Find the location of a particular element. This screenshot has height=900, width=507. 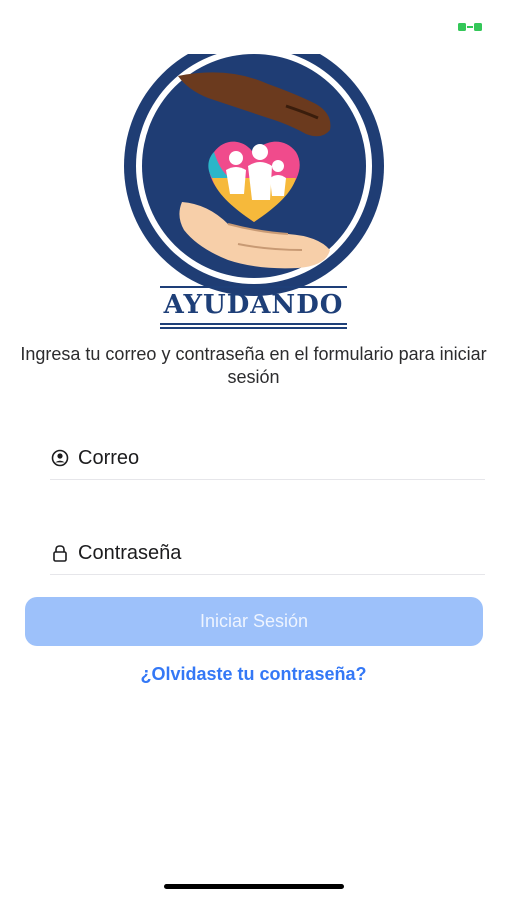

password-input is located at coordinates (273, 553).